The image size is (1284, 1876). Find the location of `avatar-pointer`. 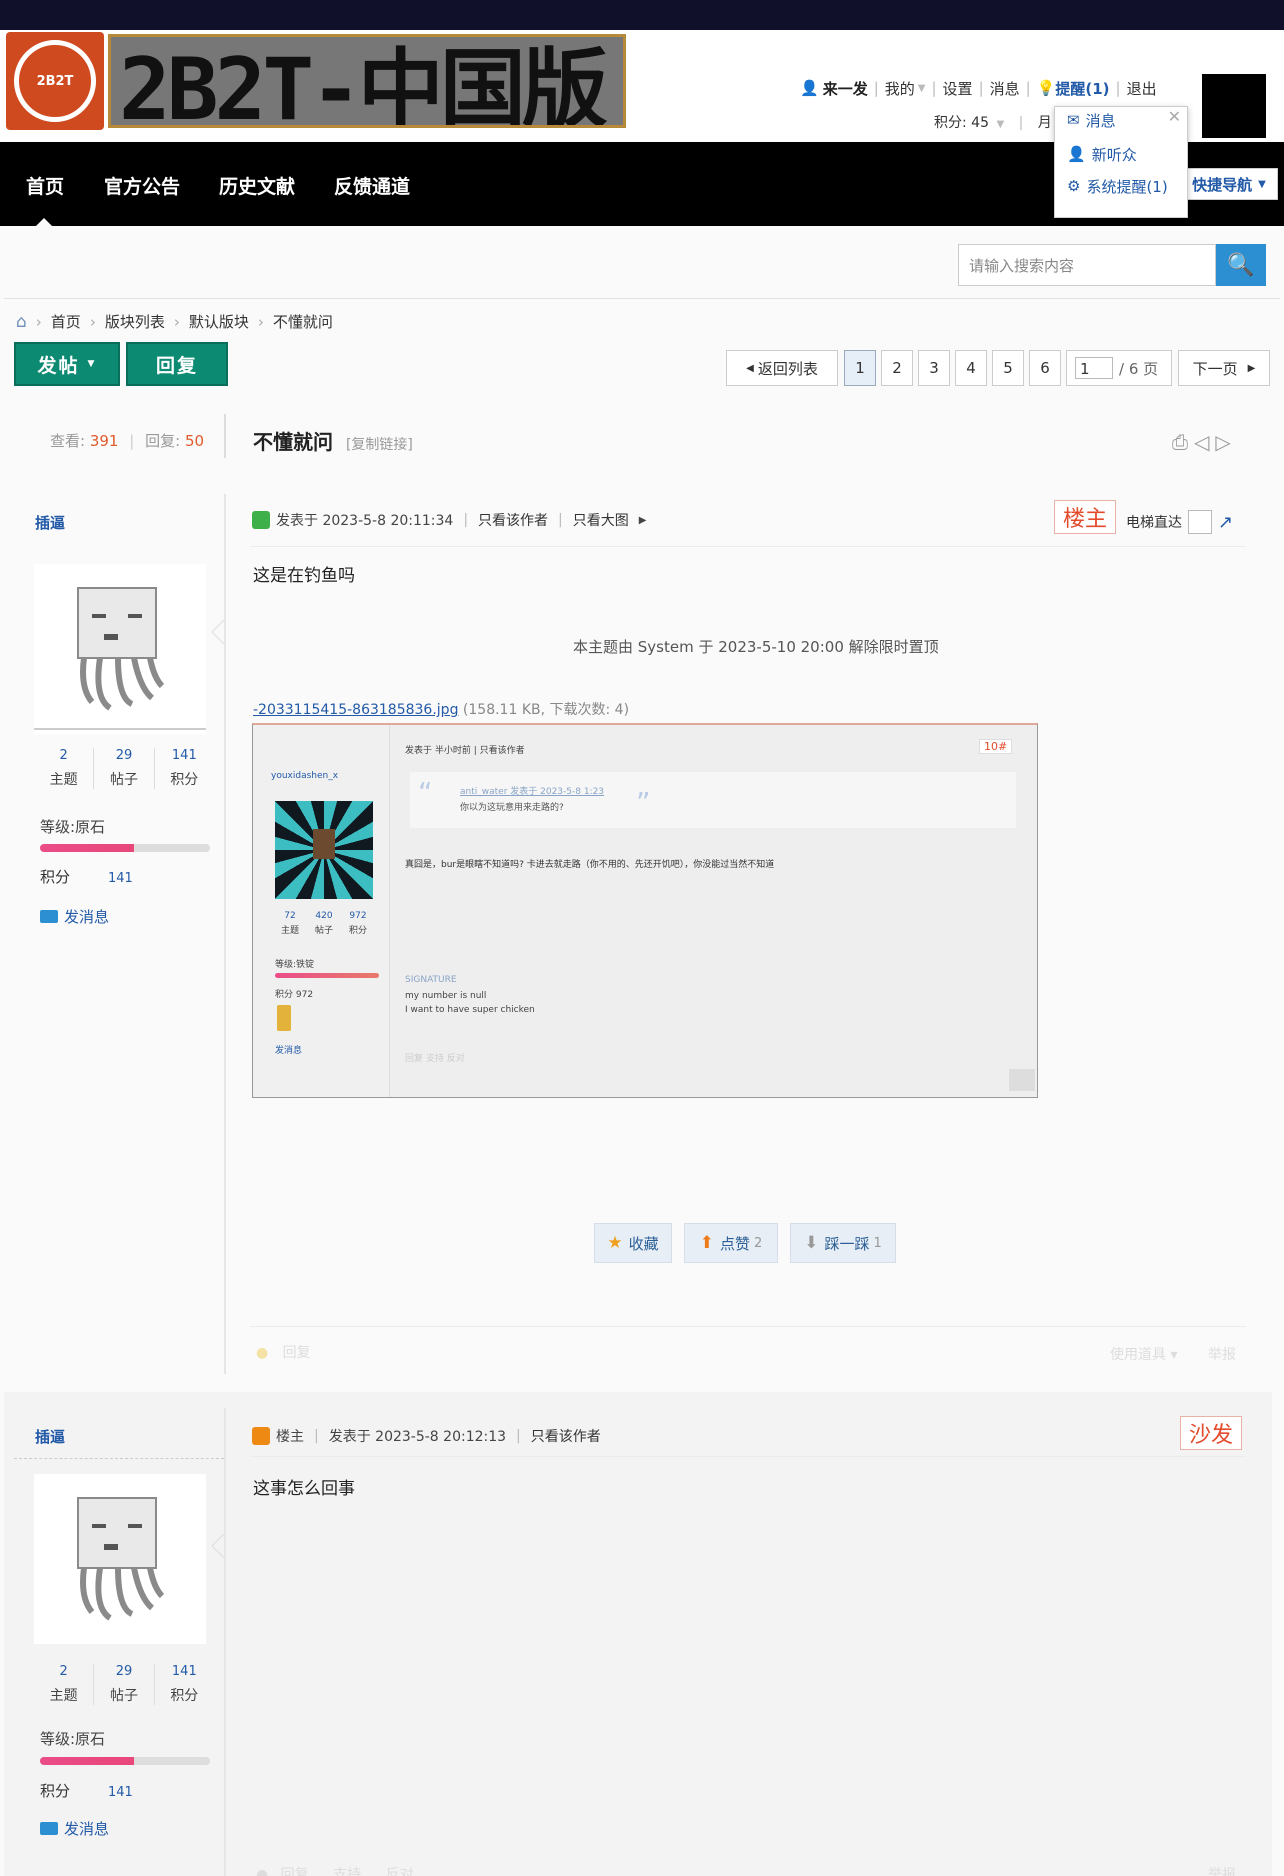

avatar-pointer is located at coordinates (217, 632).